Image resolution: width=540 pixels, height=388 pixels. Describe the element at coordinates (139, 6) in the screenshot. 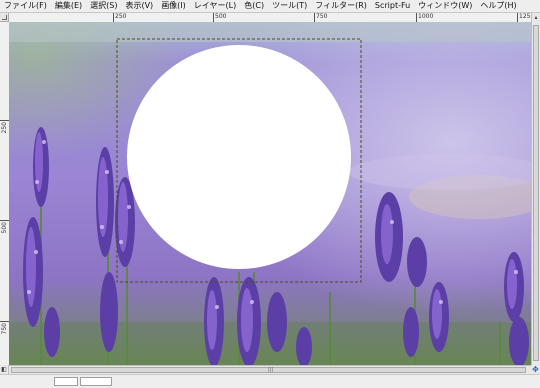

I see `menu-view: 表示(V)` at that location.